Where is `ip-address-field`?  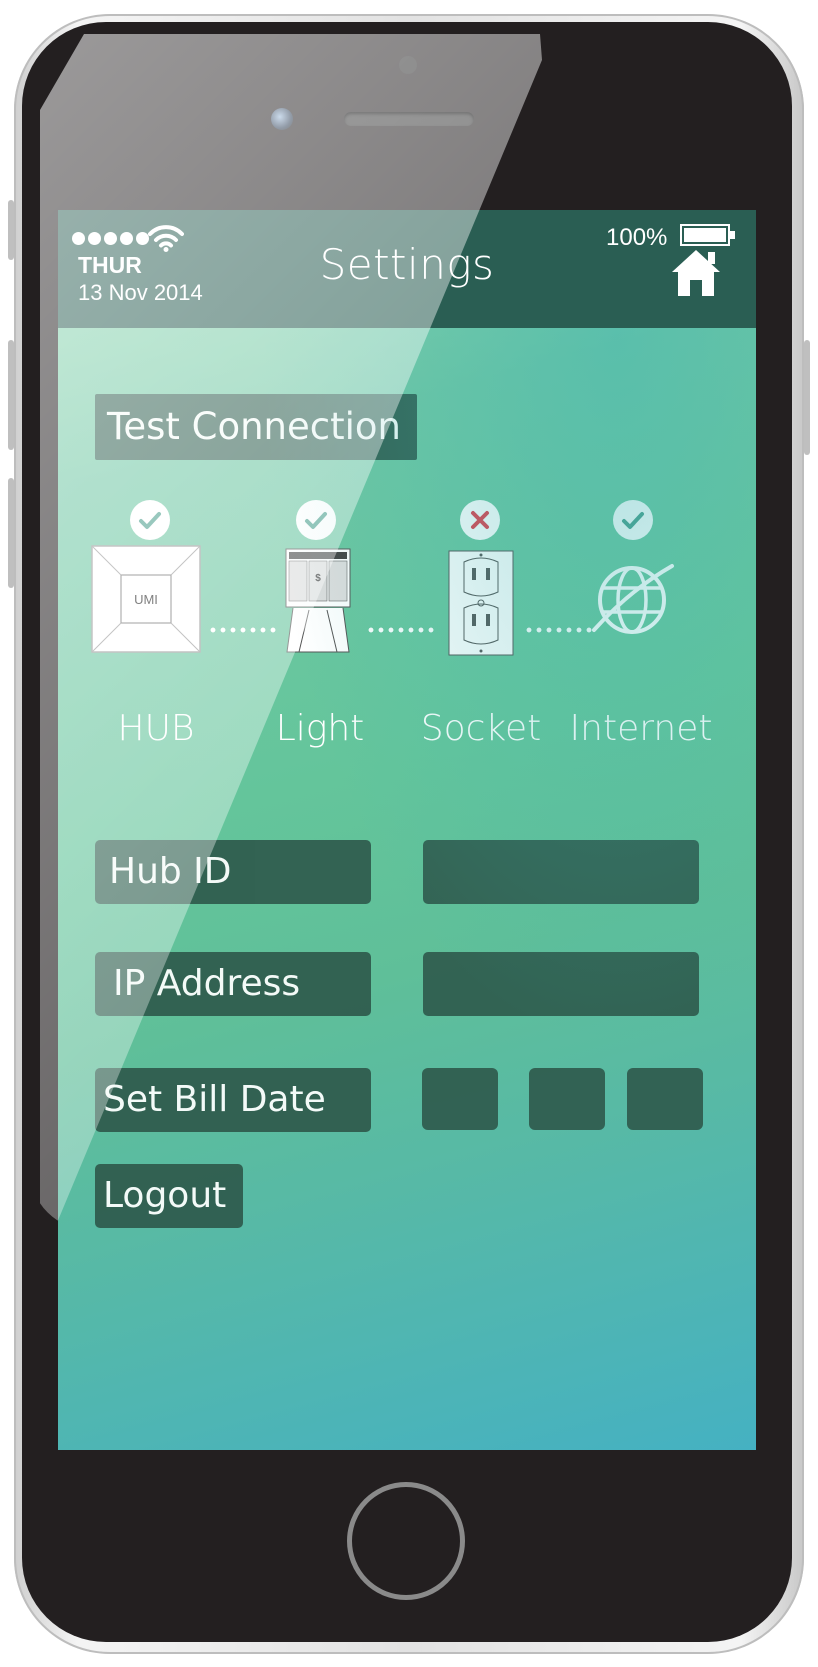 ip-address-field is located at coordinates (561, 984).